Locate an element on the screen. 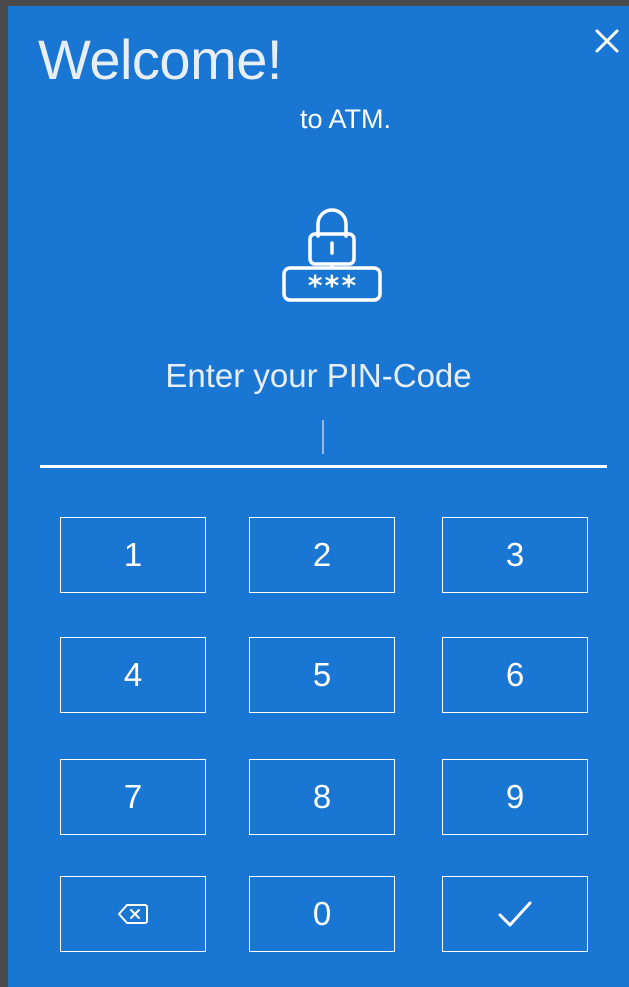  backspace-button is located at coordinates (133, 914).